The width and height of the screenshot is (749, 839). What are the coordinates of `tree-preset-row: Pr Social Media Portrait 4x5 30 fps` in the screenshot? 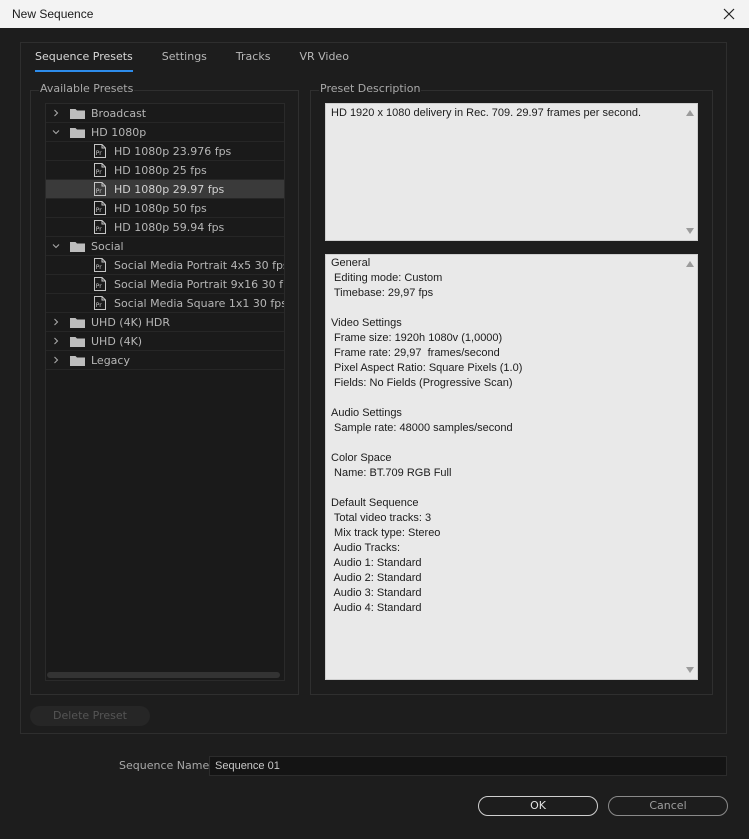 It's located at (165, 265).